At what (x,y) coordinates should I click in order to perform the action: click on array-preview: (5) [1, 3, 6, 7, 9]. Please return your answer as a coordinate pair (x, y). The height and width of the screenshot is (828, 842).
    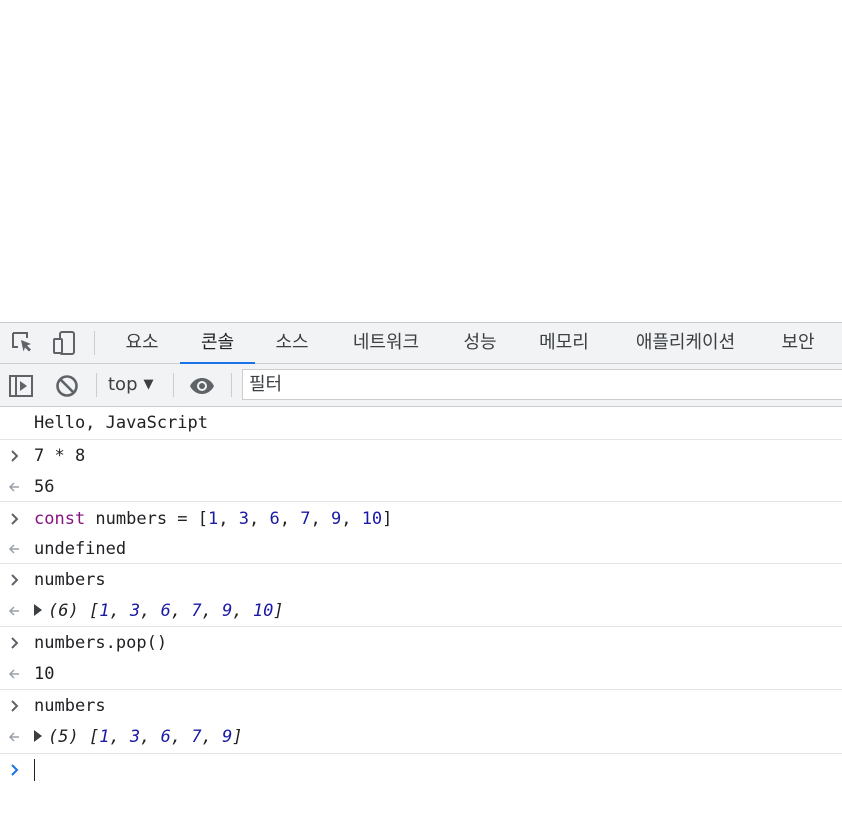
    Looking at the image, I should click on (138, 737).